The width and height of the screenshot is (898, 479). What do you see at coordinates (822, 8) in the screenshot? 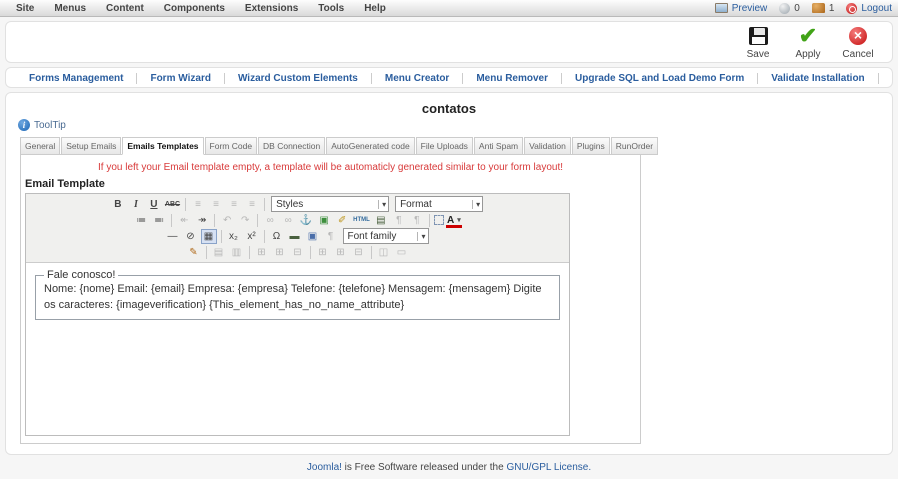
I see `logged-in-users-indicator: 1` at bounding box center [822, 8].